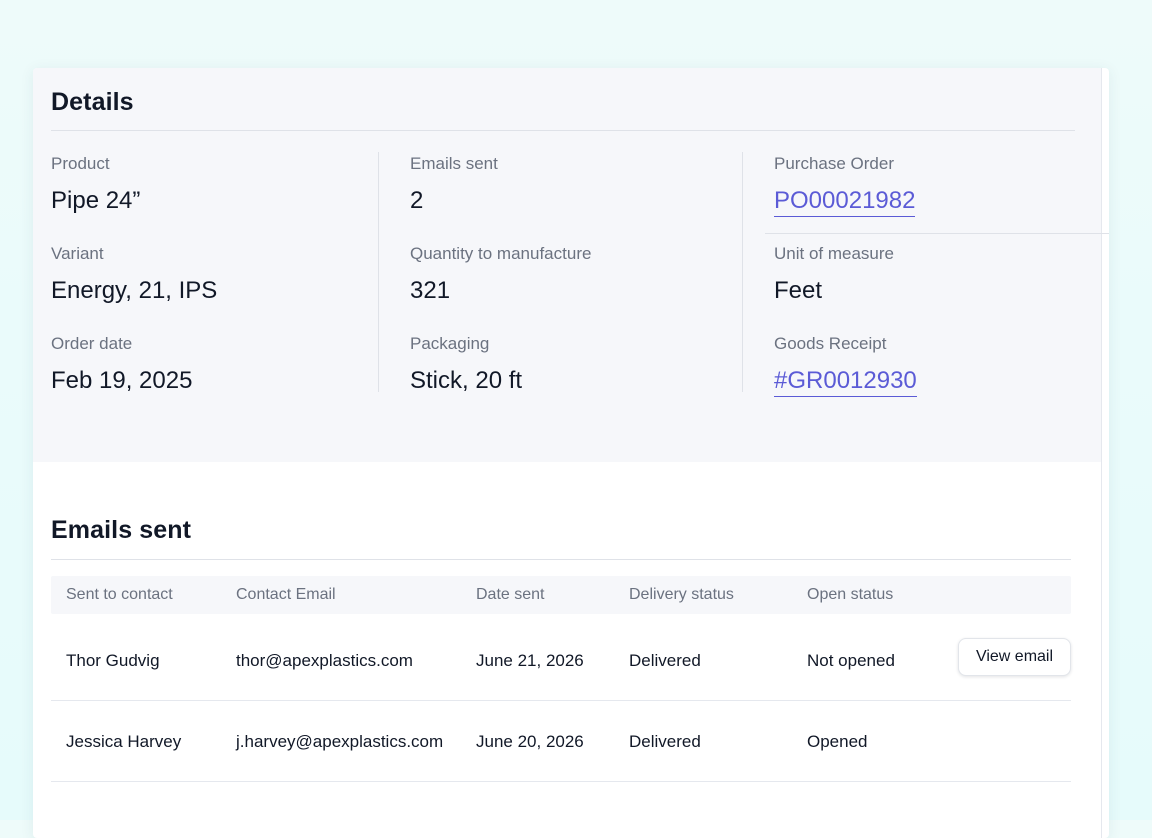  I want to click on order-date-value: Feb 19, 2025, so click(122, 380).